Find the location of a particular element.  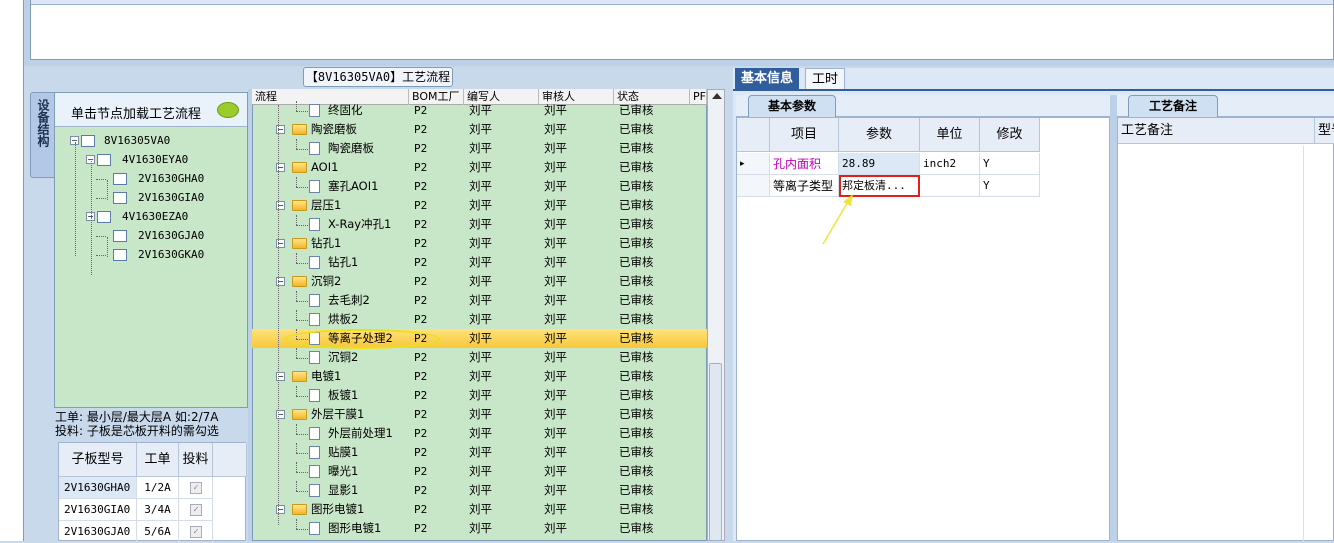

process-row: 陶瓷磨板 P2 刘平 刘平 已审核 is located at coordinates (479, 148).